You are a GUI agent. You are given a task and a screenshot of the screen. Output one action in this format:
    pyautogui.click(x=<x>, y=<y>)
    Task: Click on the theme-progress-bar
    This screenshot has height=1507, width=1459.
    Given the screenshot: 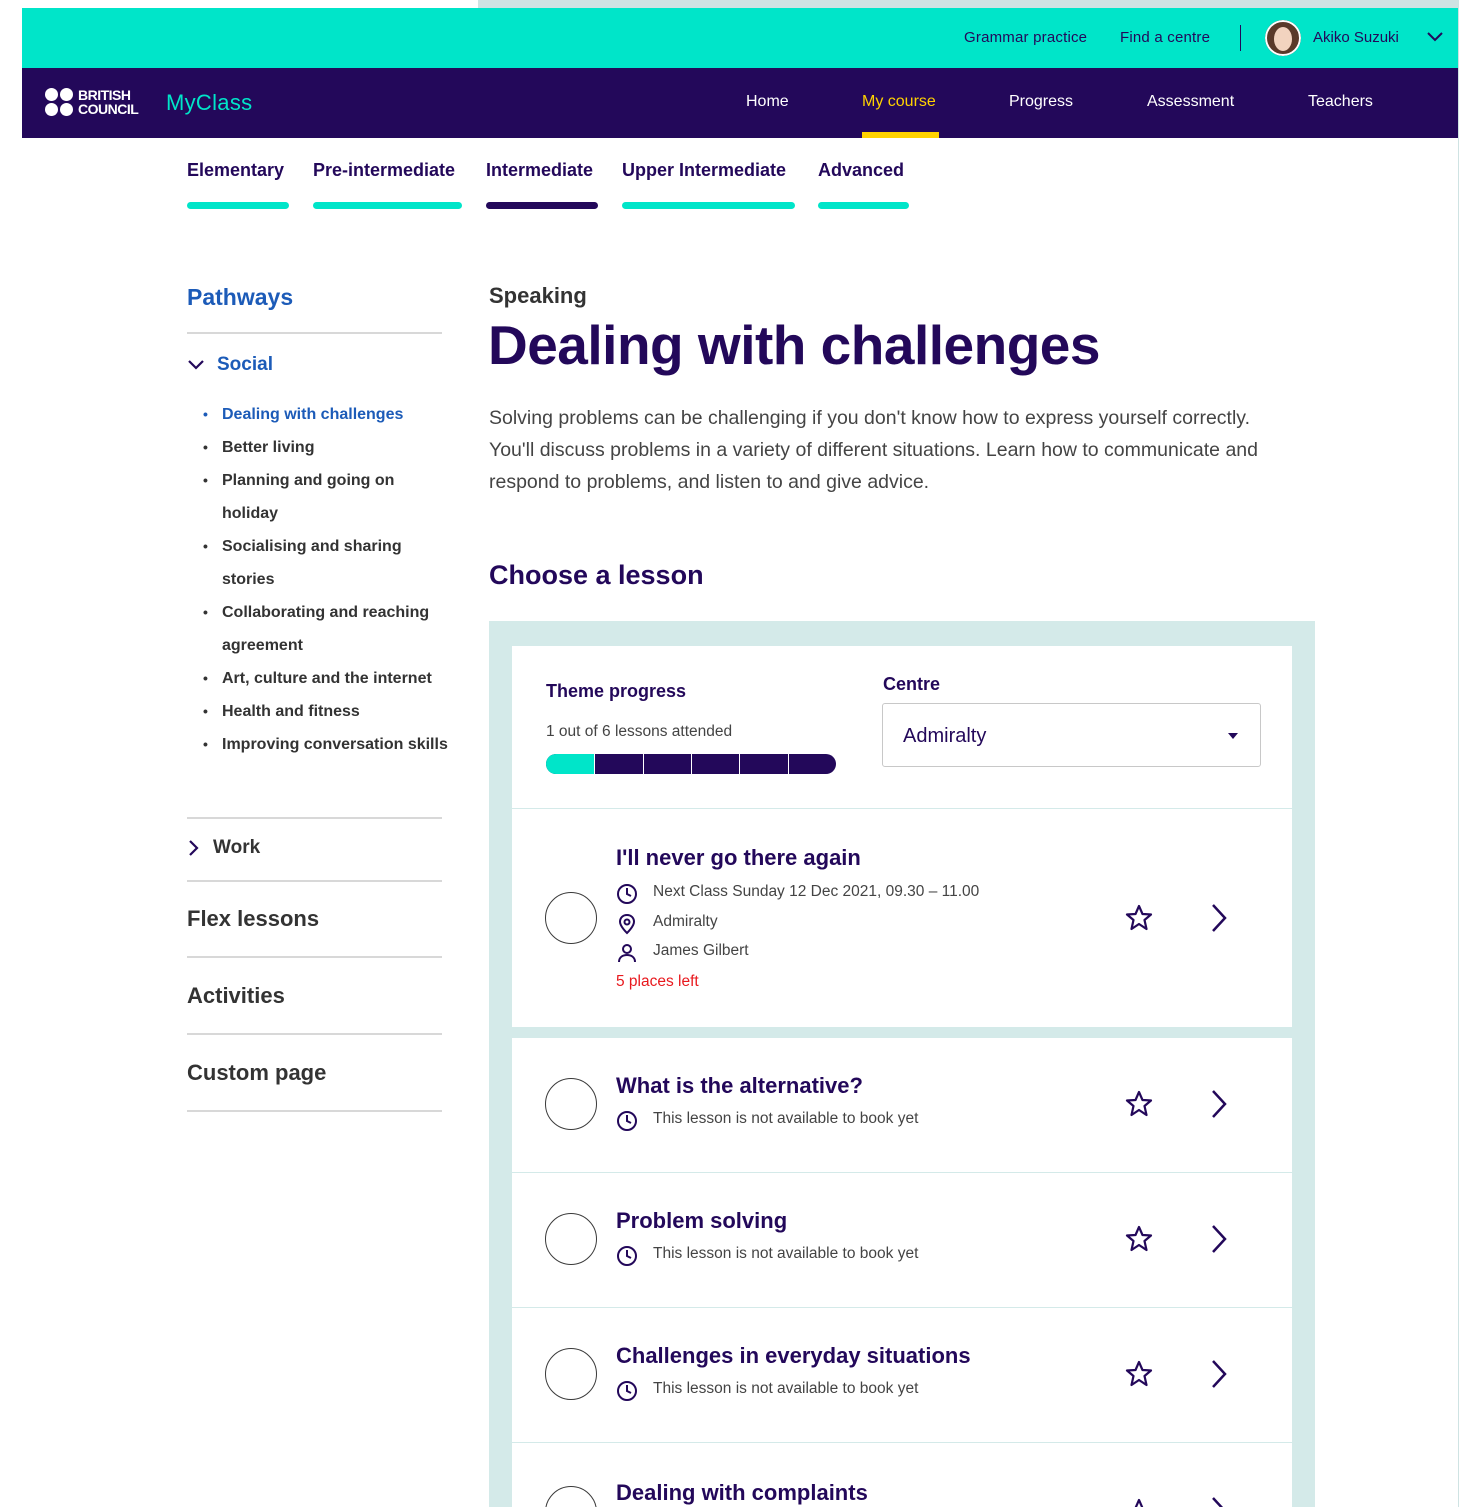 What is the action you would take?
    pyautogui.click(x=691, y=764)
    